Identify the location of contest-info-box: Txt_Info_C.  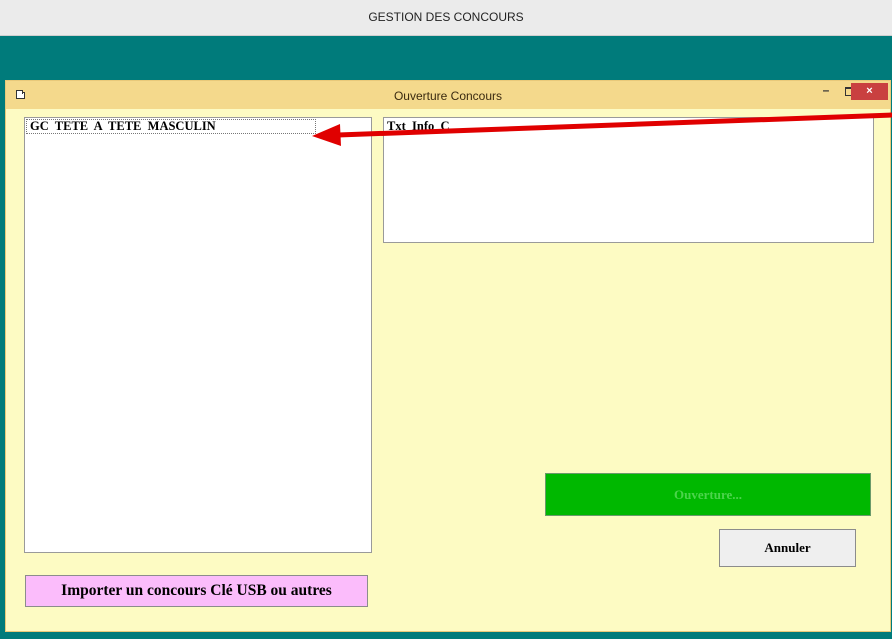
(628, 180).